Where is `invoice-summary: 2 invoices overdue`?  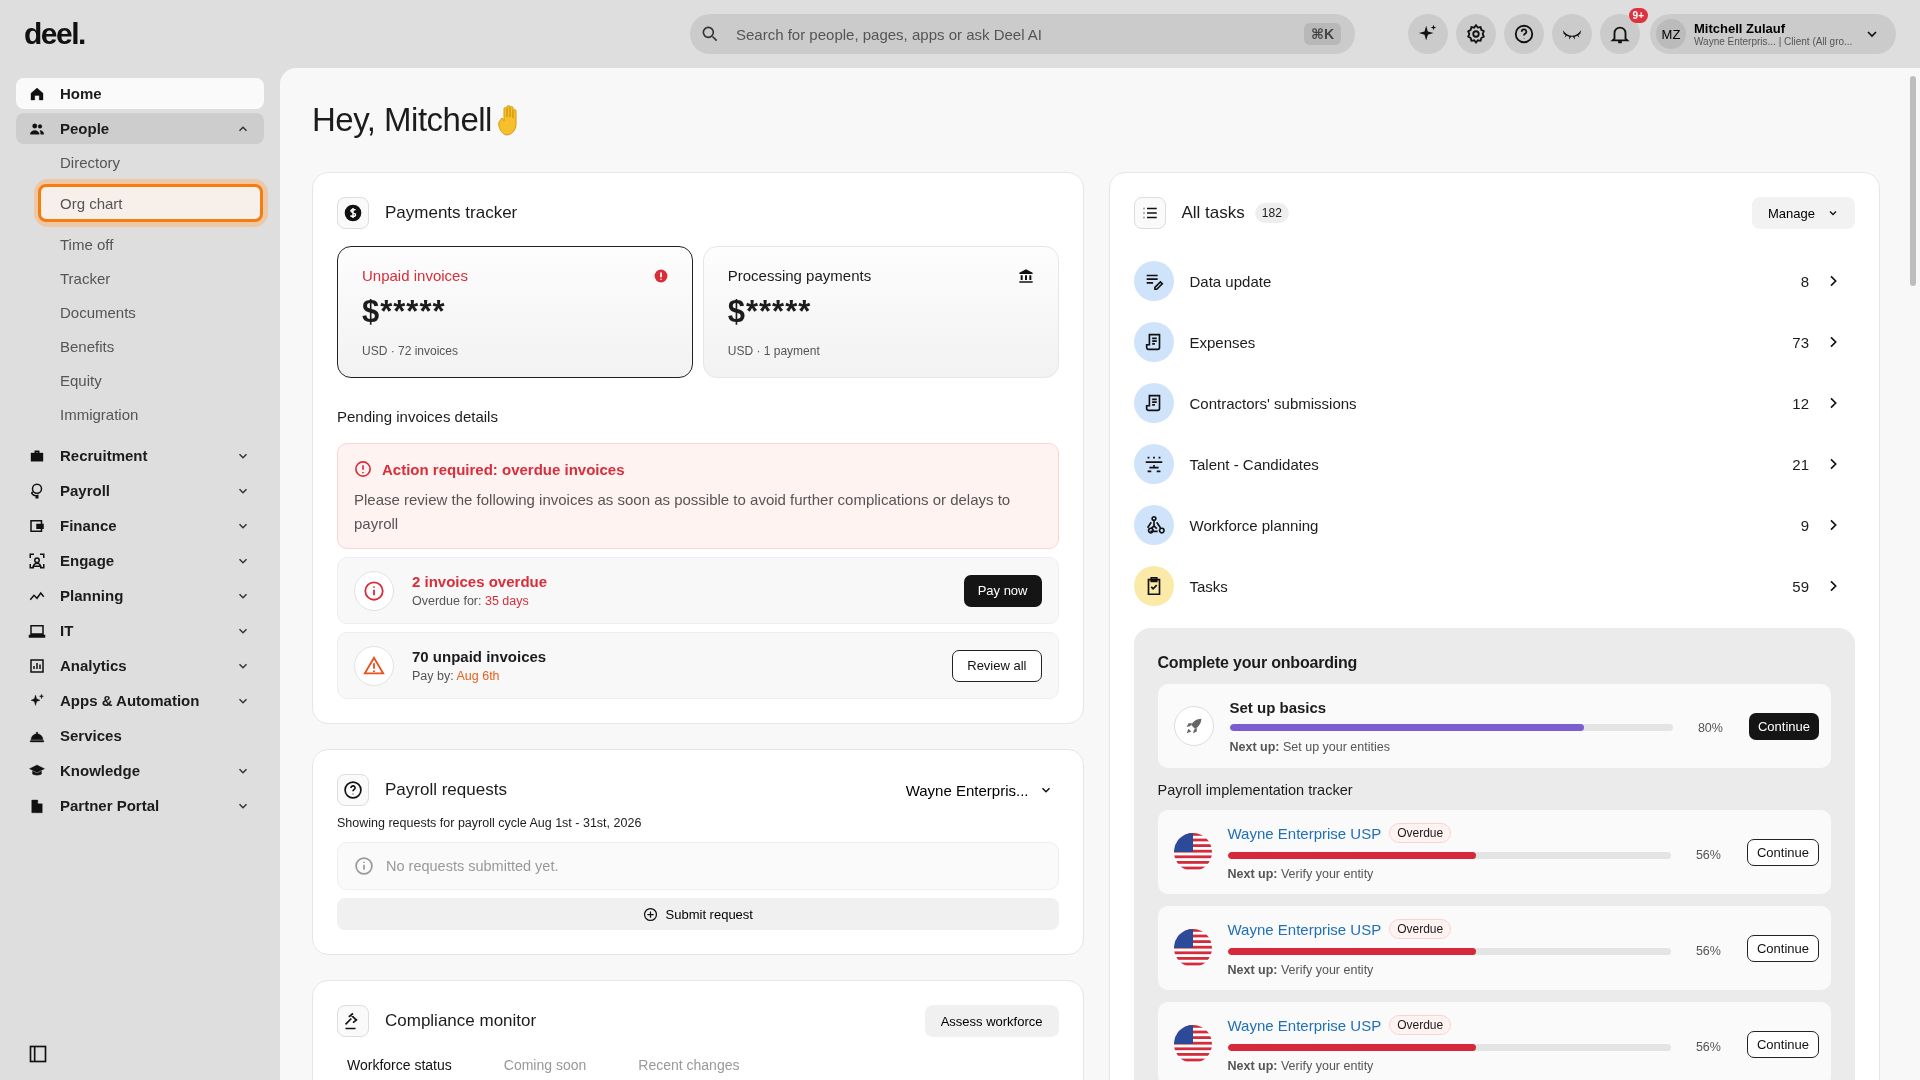
invoice-summary: 2 invoices overdue is located at coordinates (480, 581).